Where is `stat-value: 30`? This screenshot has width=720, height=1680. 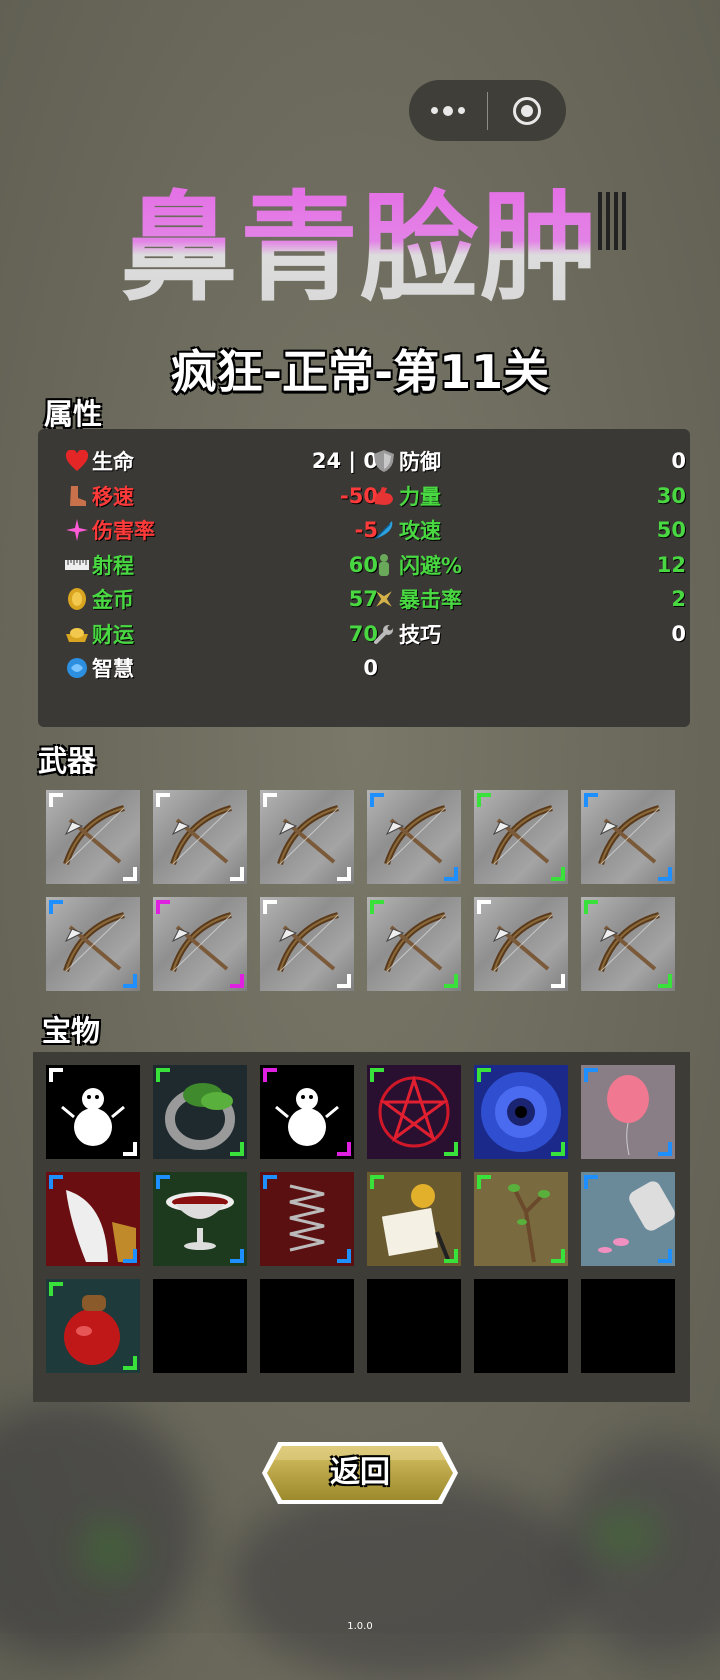 stat-value: 30 is located at coordinates (671, 495).